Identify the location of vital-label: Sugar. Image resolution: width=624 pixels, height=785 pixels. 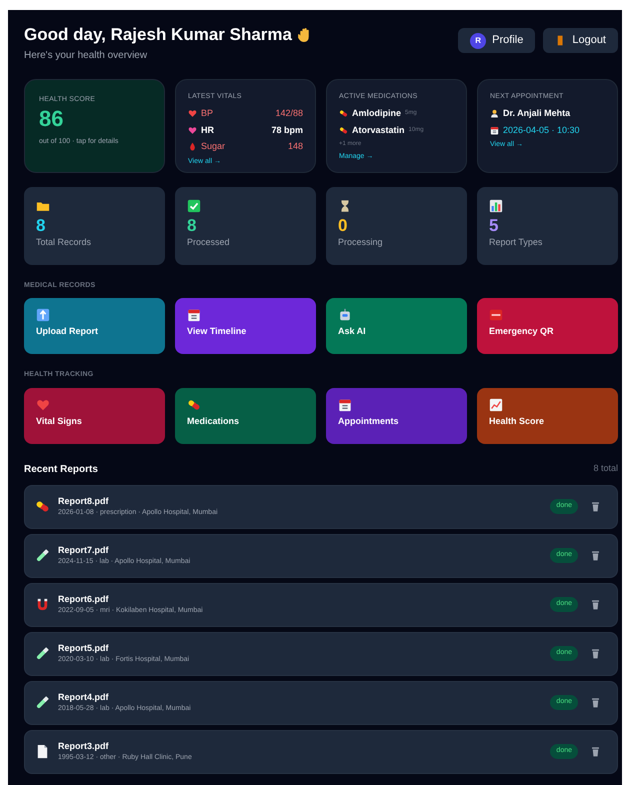
(213, 146).